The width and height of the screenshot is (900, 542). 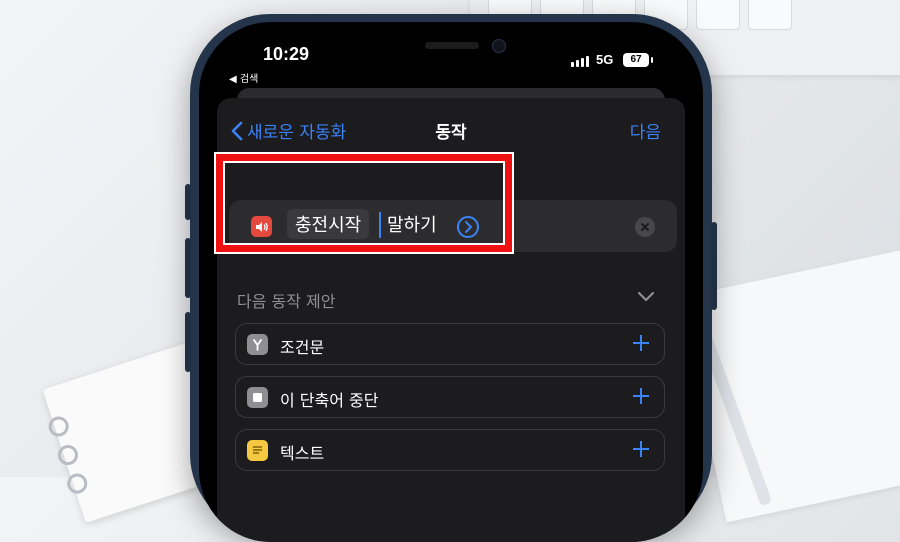 What do you see at coordinates (605, 59) in the screenshot?
I see `network-indicator: 5G` at bounding box center [605, 59].